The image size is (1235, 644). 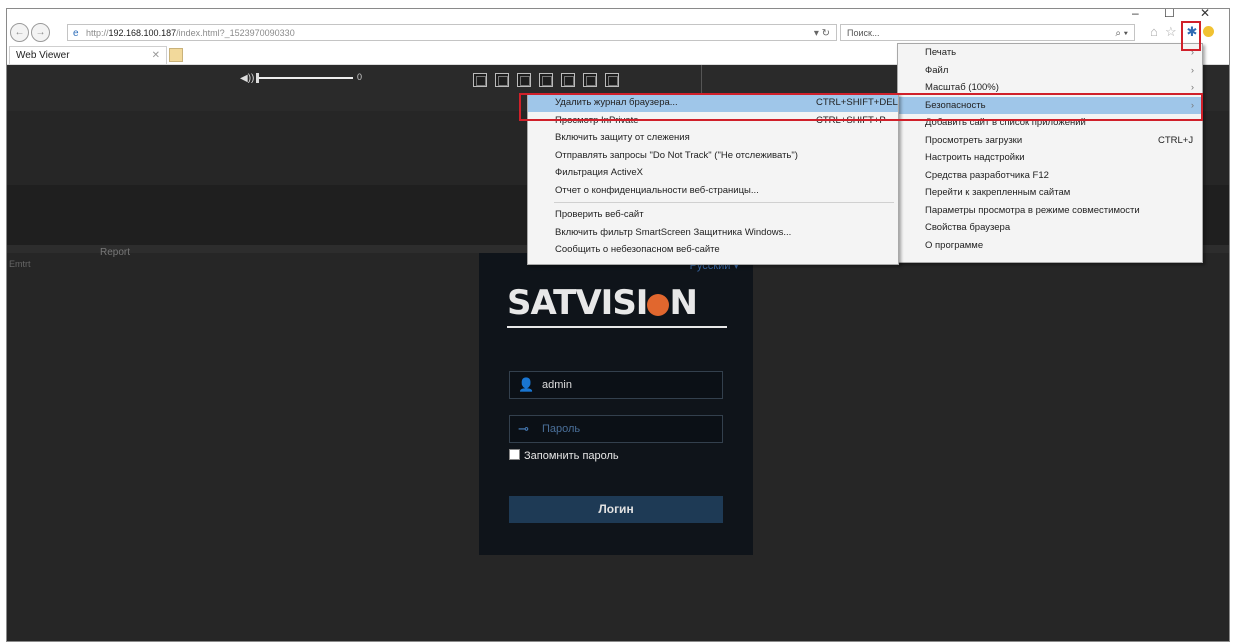 What do you see at coordinates (247, 78) in the screenshot?
I see `volume-icon: ◀))` at bounding box center [247, 78].